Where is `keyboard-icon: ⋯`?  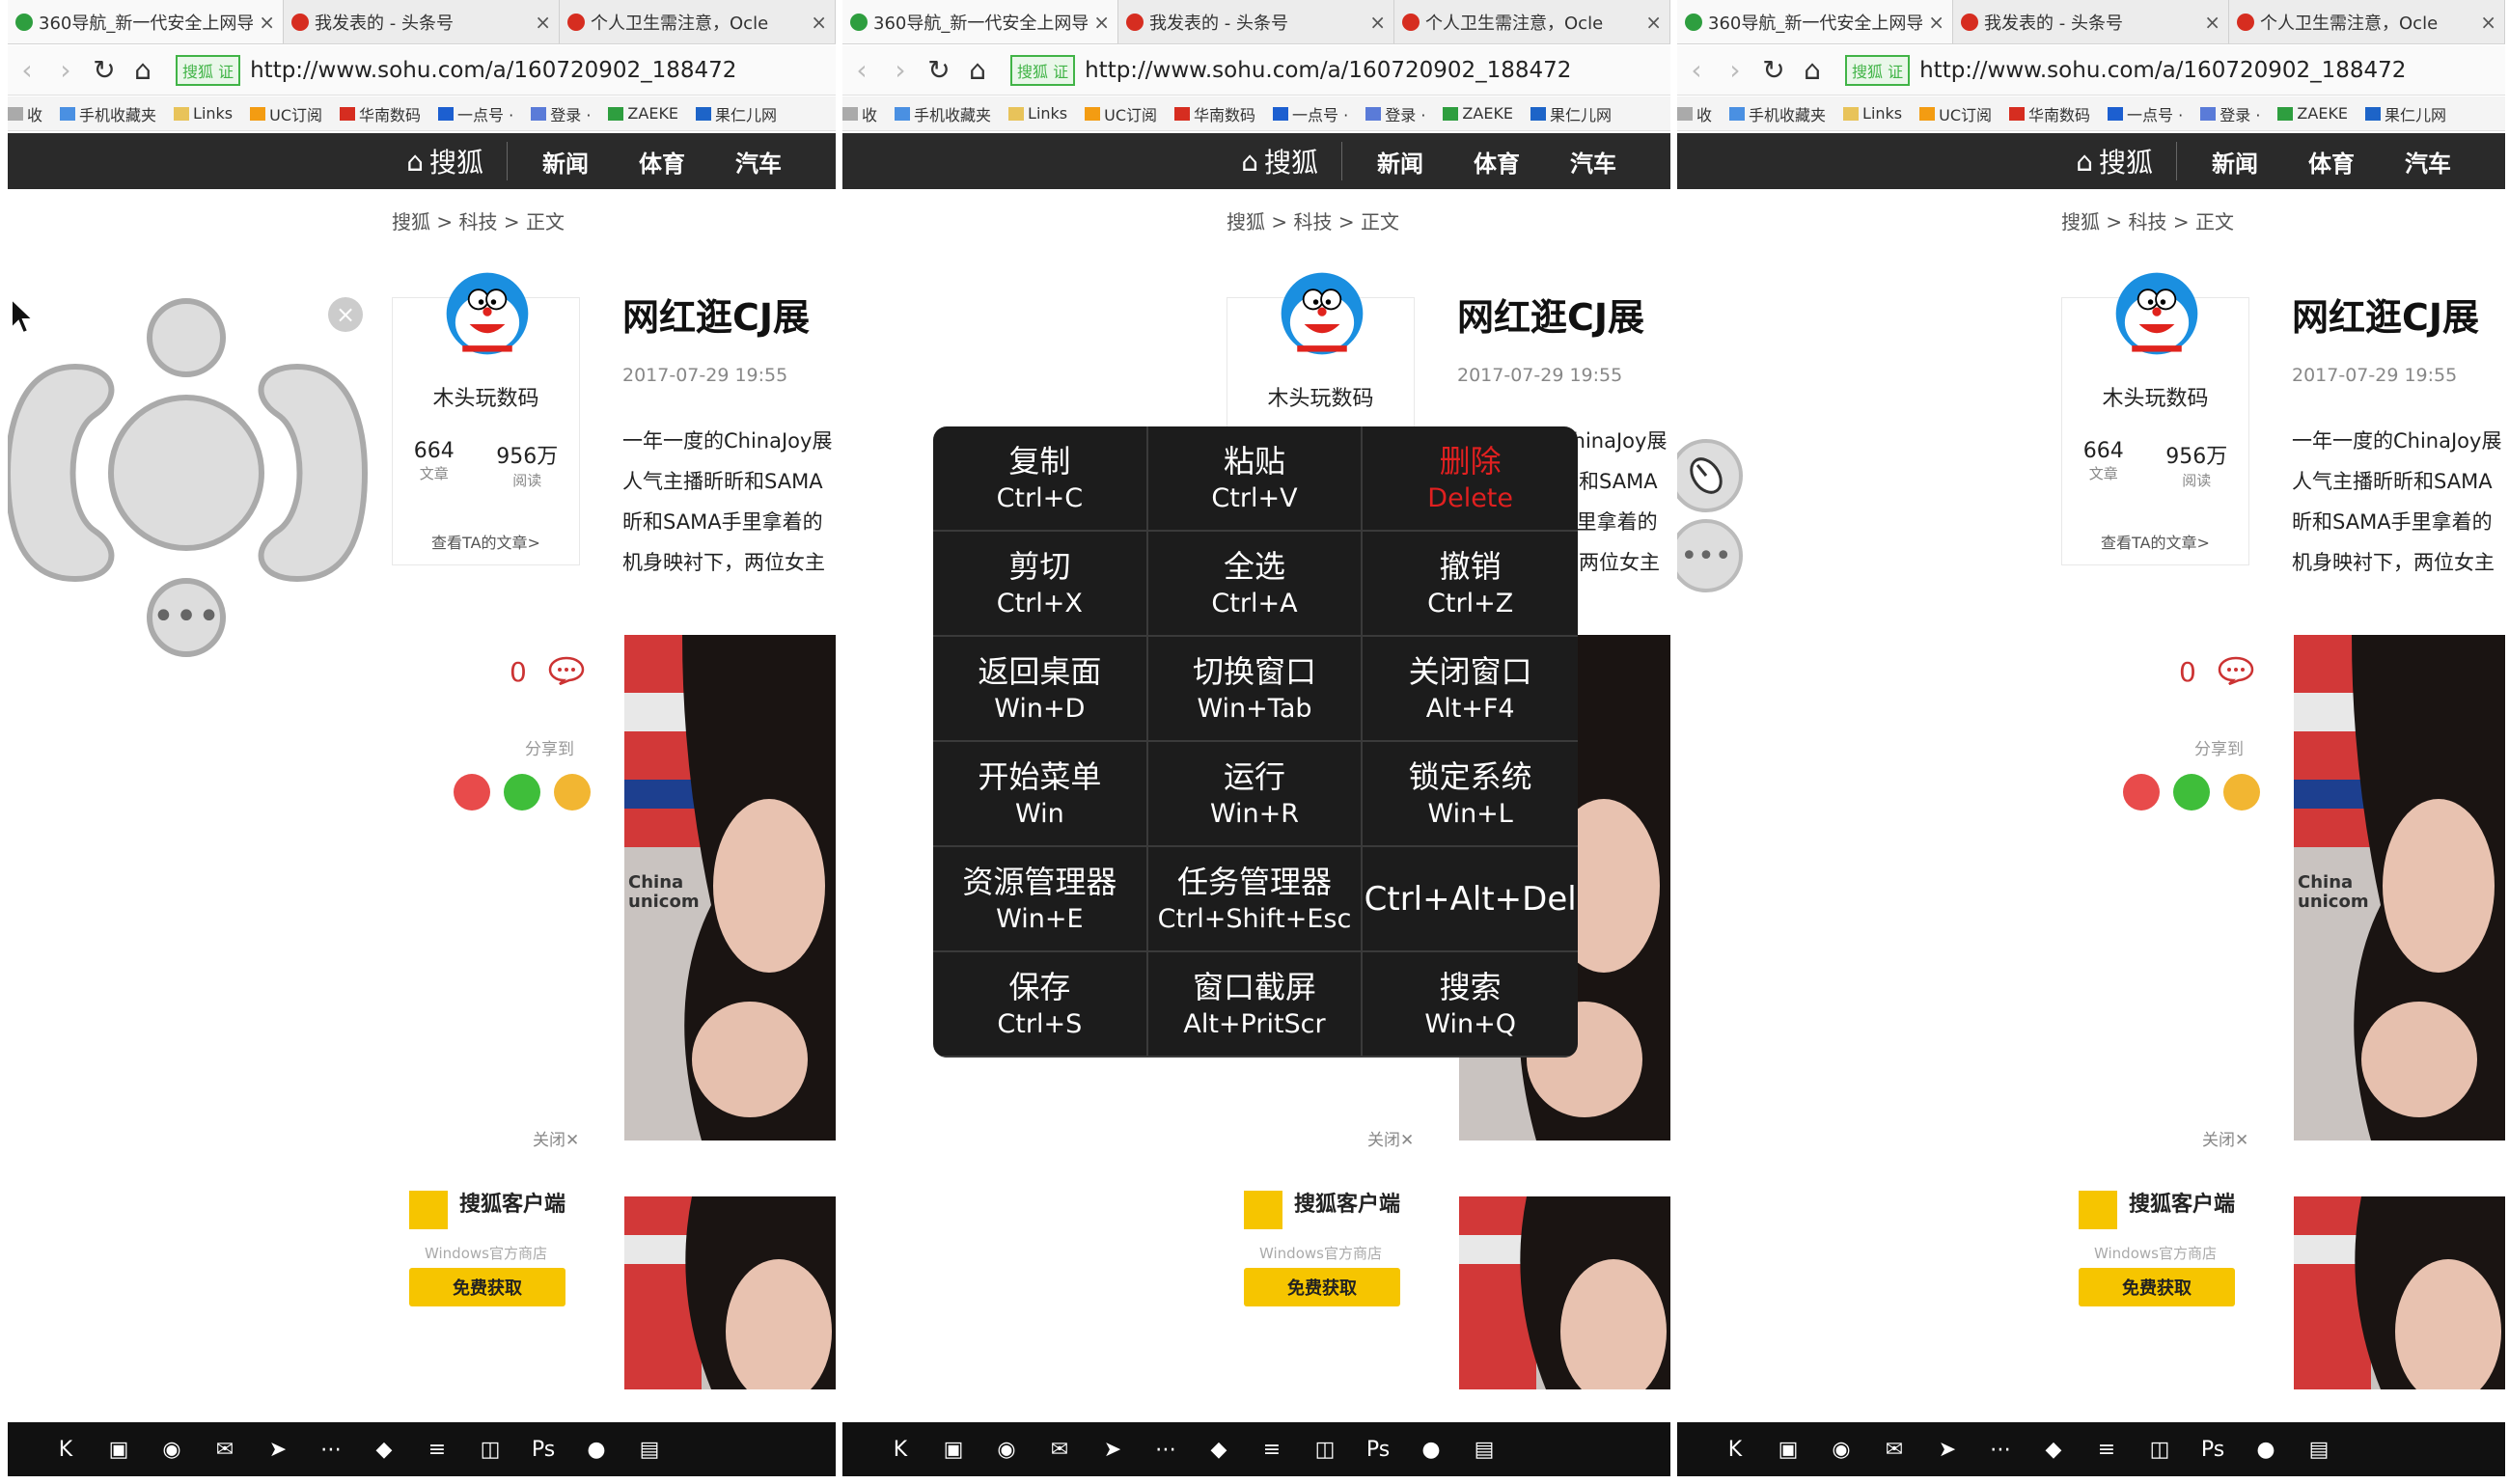
keyboard-icon: ⋯ is located at coordinates (2000, 1449).